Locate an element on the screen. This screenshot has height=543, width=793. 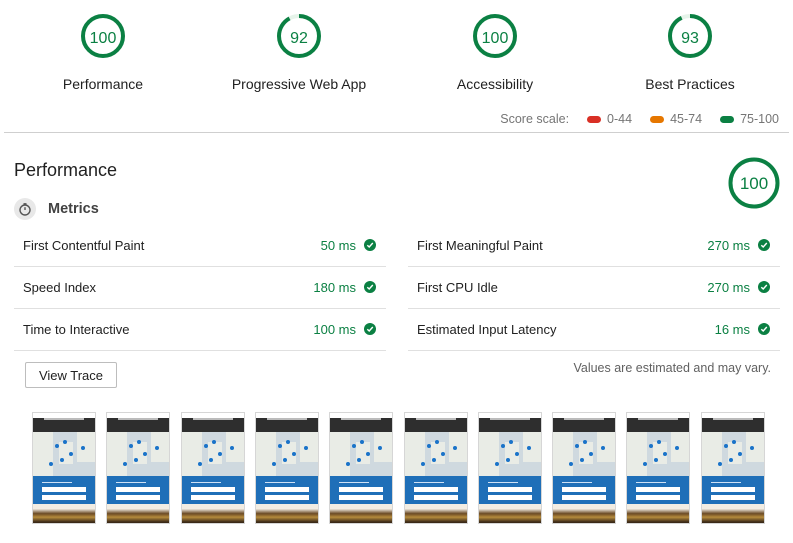
metric-row: Estimated Input Latency 16 ms is located at coordinates (594, 329).